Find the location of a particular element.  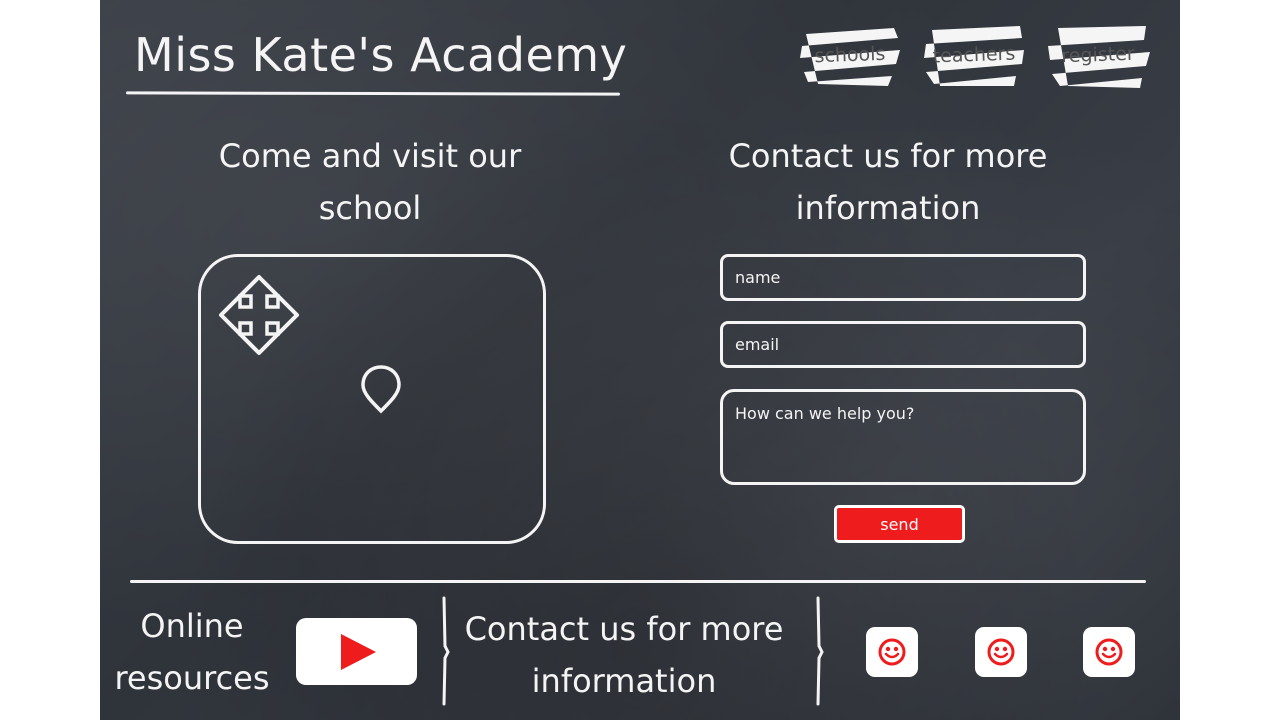

play-icon is located at coordinates (358, 652).